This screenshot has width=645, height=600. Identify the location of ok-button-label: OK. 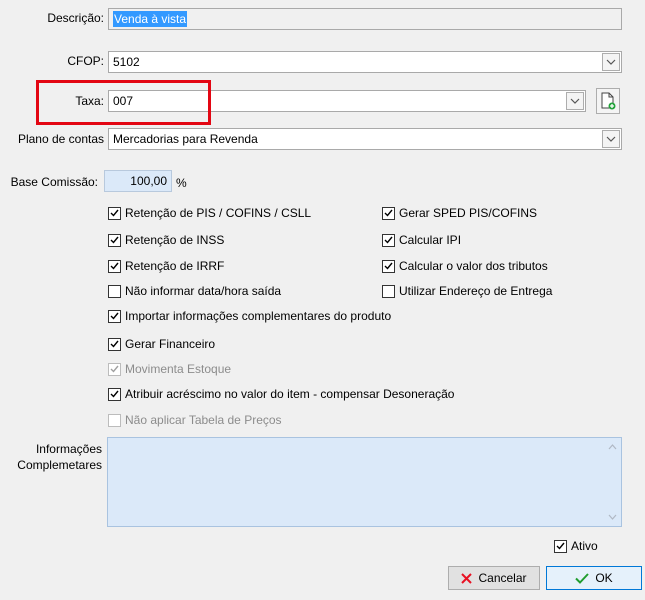
(604, 578).